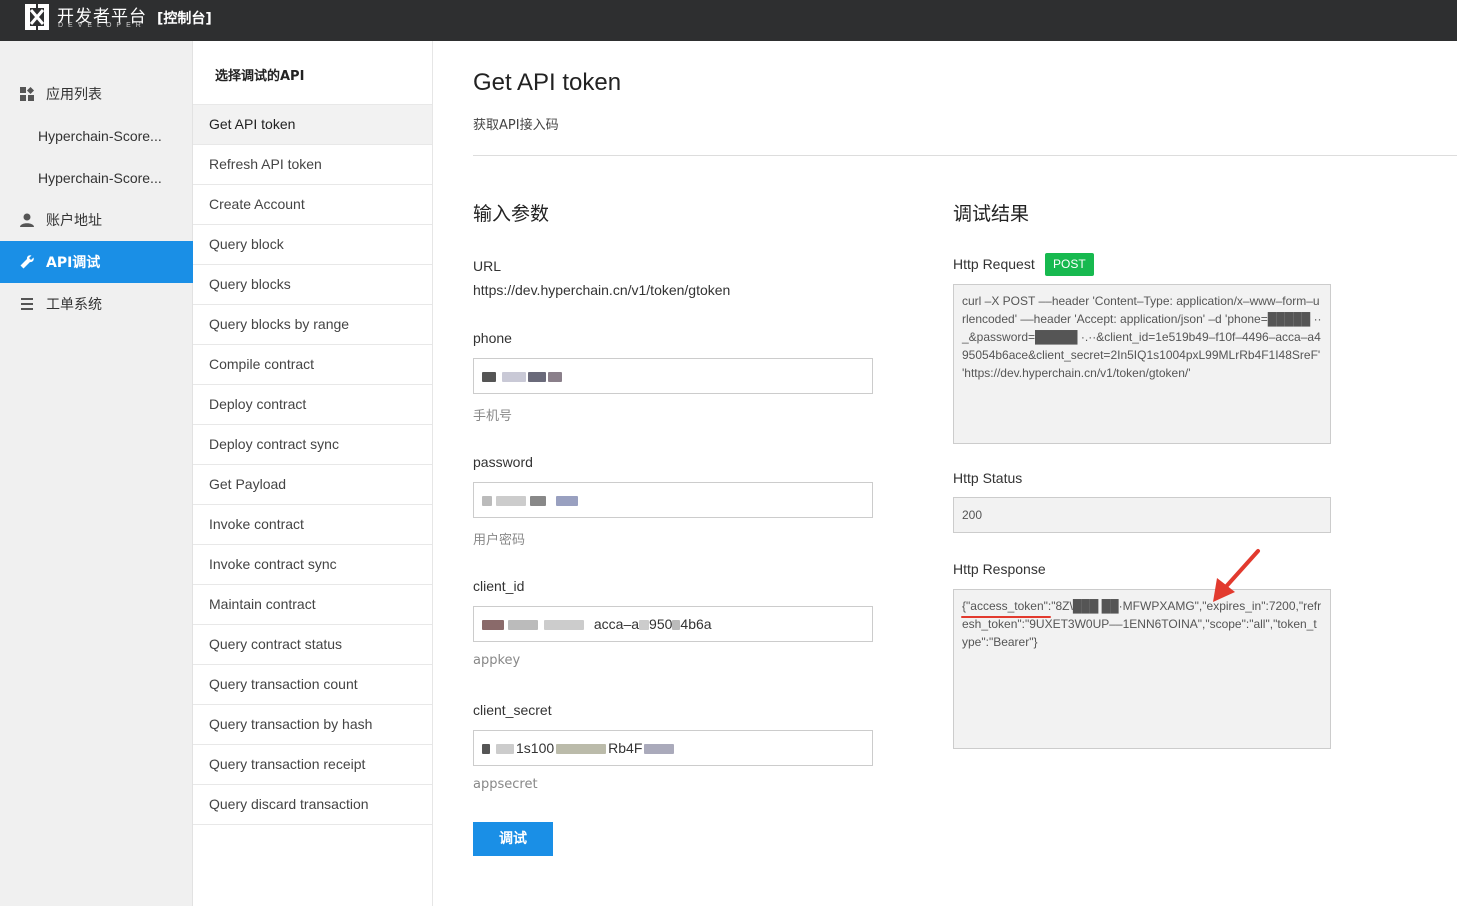 The width and height of the screenshot is (1457, 906). I want to click on client-secret-label: client_secret, so click(512, 710).